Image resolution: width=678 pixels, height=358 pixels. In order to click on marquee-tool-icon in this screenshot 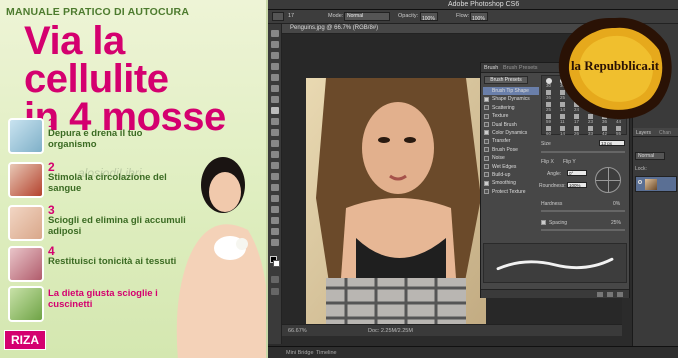, I will do `click(275, 44)`.